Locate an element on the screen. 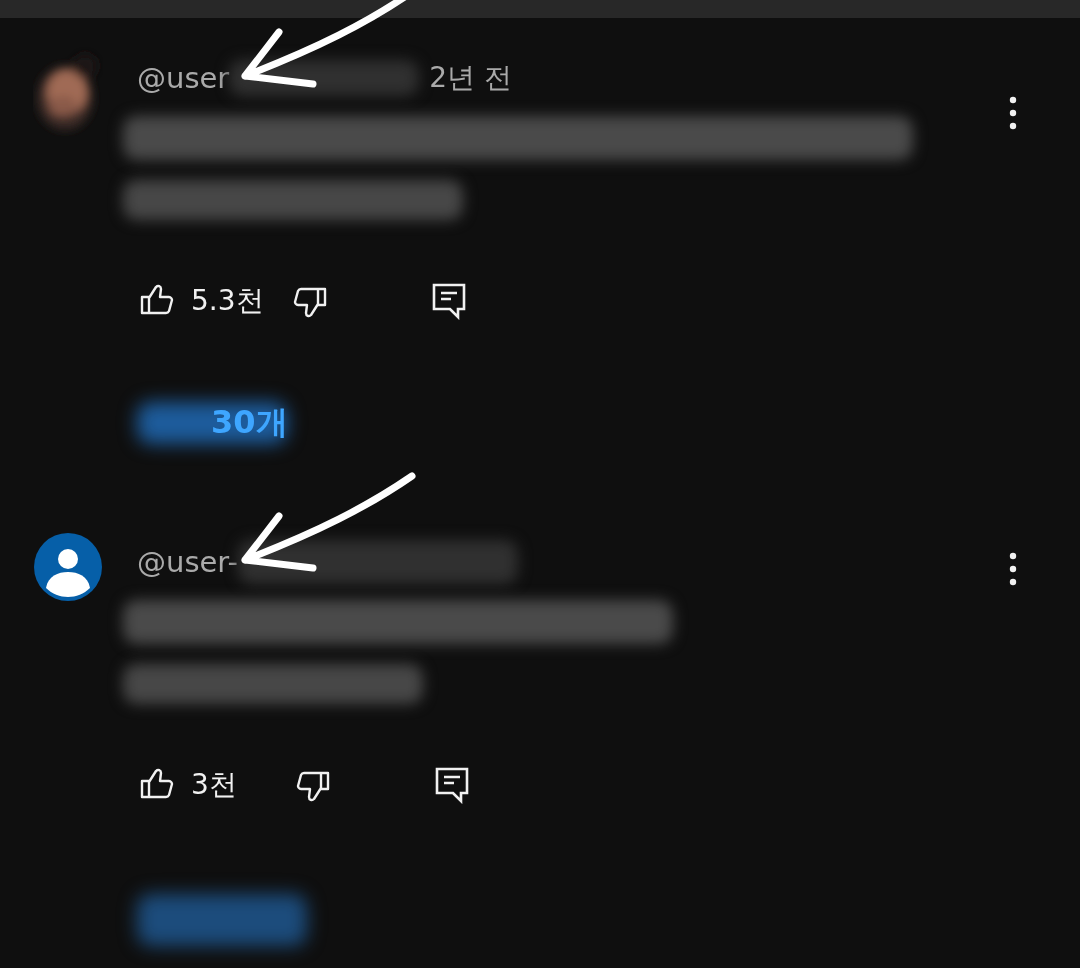 Image resolution: width=1080 pixels, height=968 pixels. username: @user is located at coordinates (183, 78).